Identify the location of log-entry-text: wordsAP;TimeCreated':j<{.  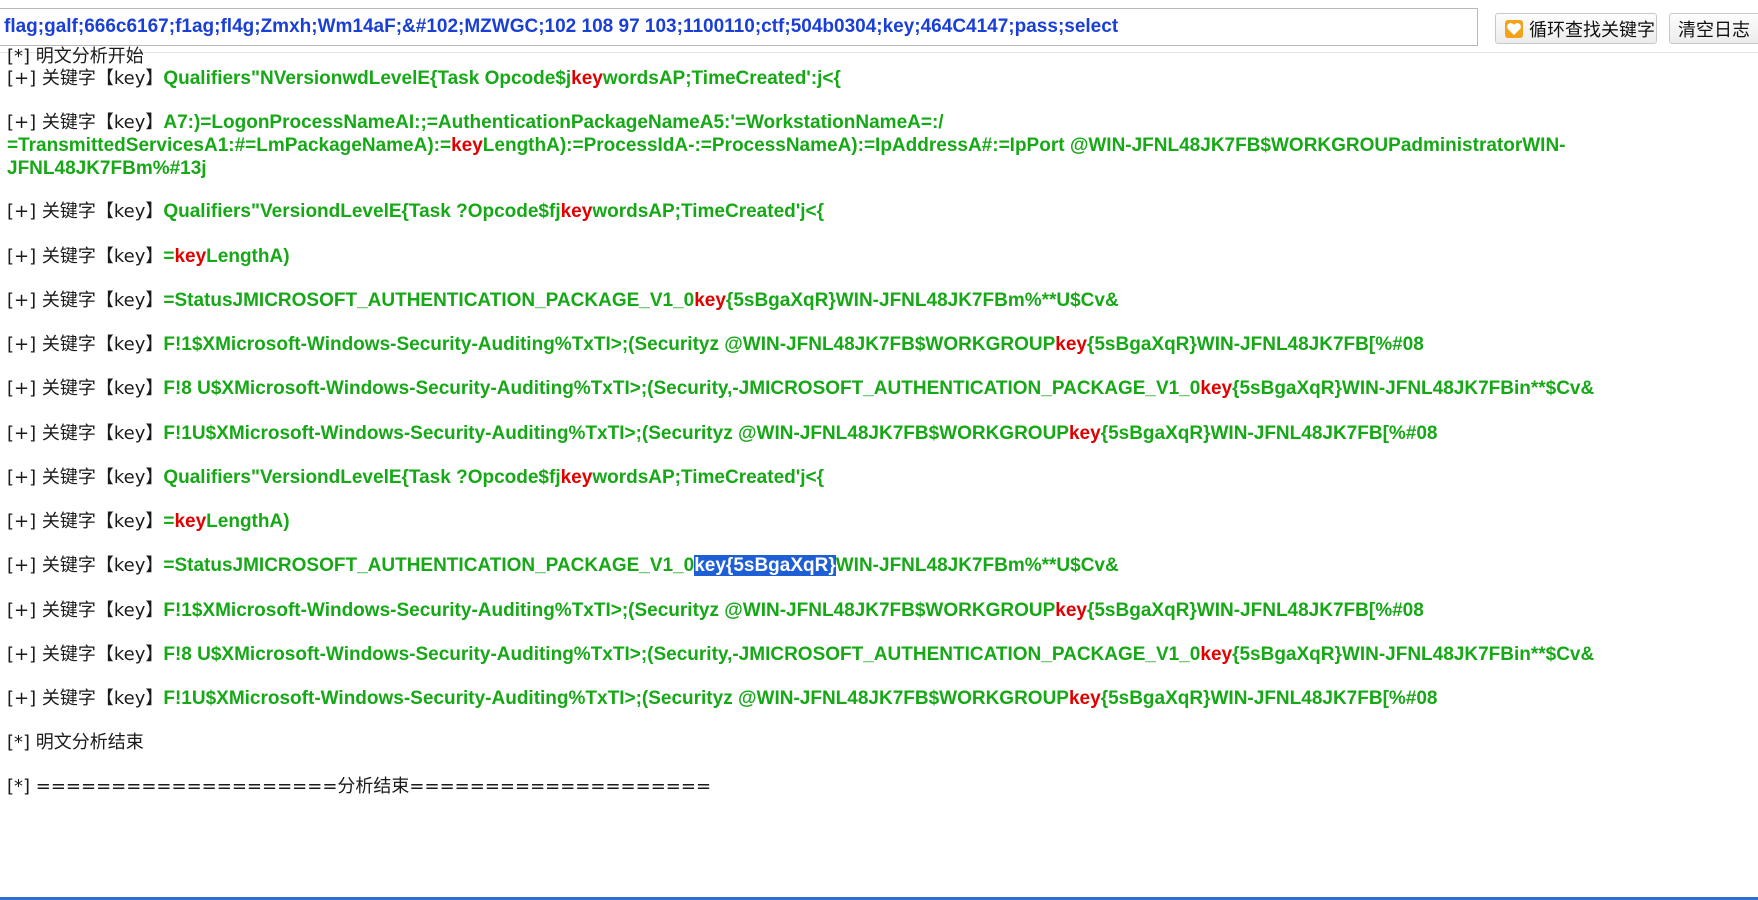
(721, 78).